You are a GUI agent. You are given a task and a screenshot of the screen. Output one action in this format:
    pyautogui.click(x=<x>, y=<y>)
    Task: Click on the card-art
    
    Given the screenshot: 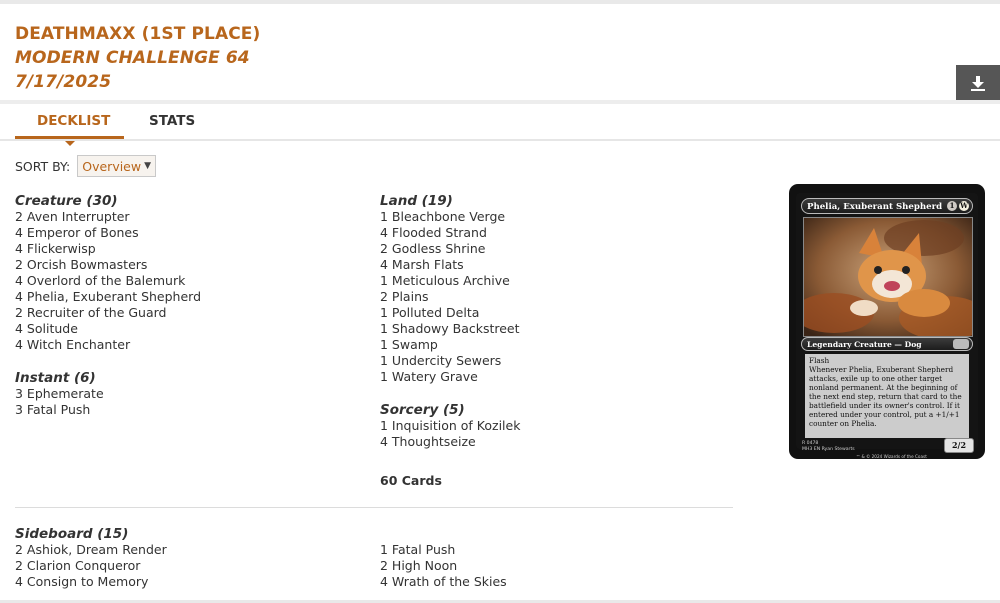 What is the action you would take?
    pyautogui.click(x=888, y=277)
    